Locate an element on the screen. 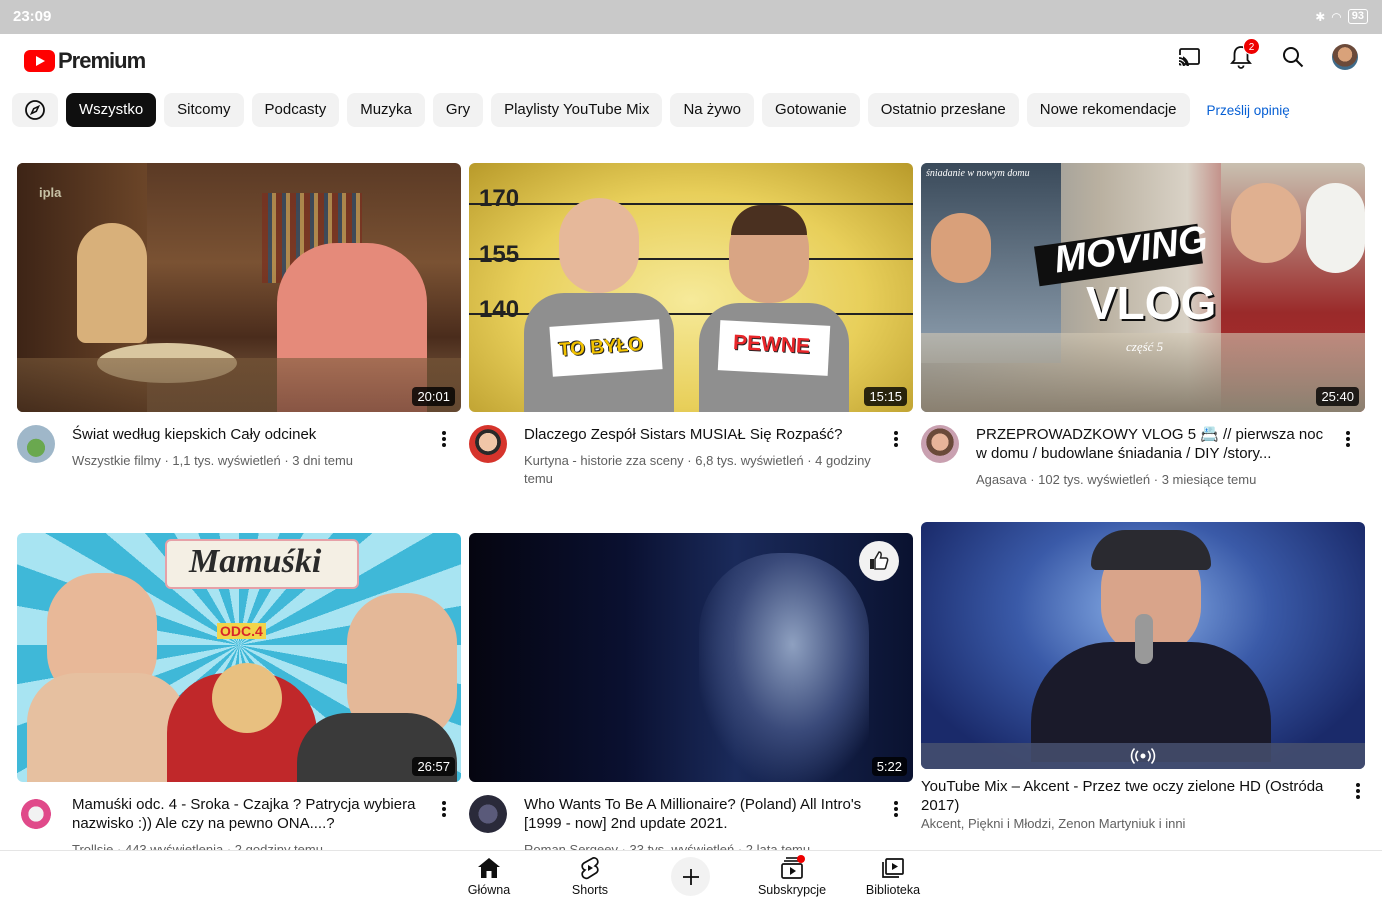 The width and height of the screenshot is (1382, 900). chip-recently-uploaded: Ostatnio przesłane is located at coordinates (943, 110).